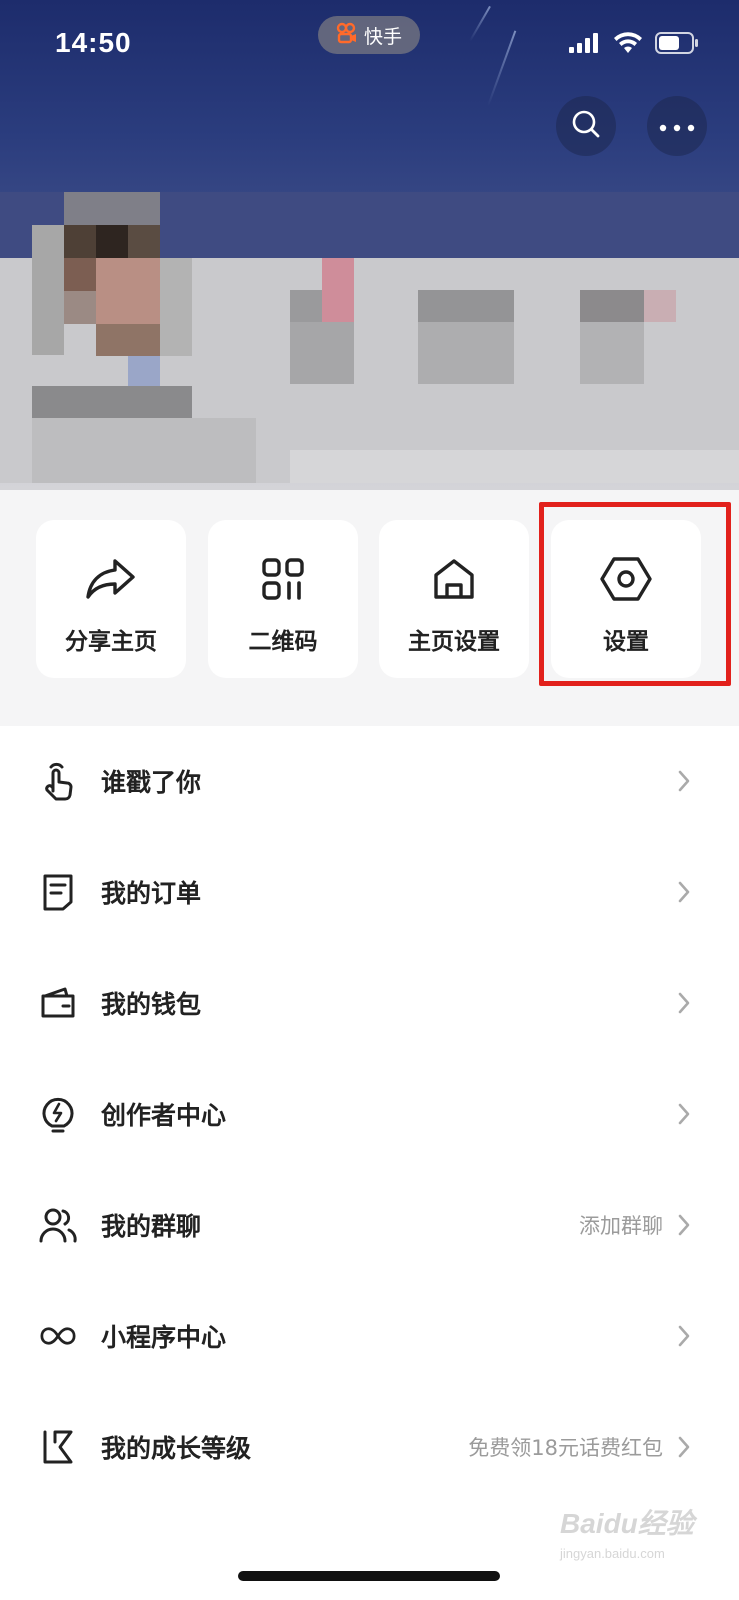  Describe the element at coordinates (628, 45) in the screenshot. I see `wifi-icon` at that location.